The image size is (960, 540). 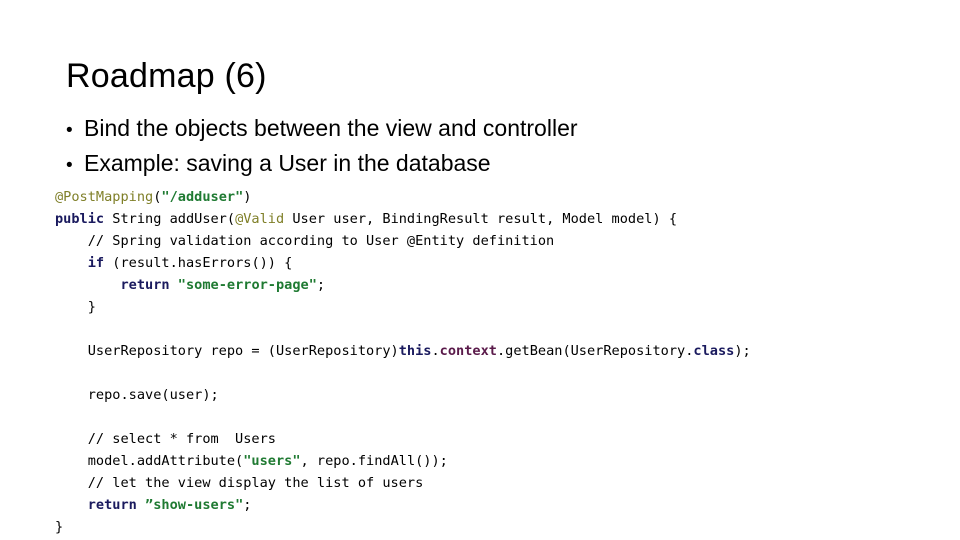 I want to click on code-token-str: "/adduser", so click(x=202, y=197).